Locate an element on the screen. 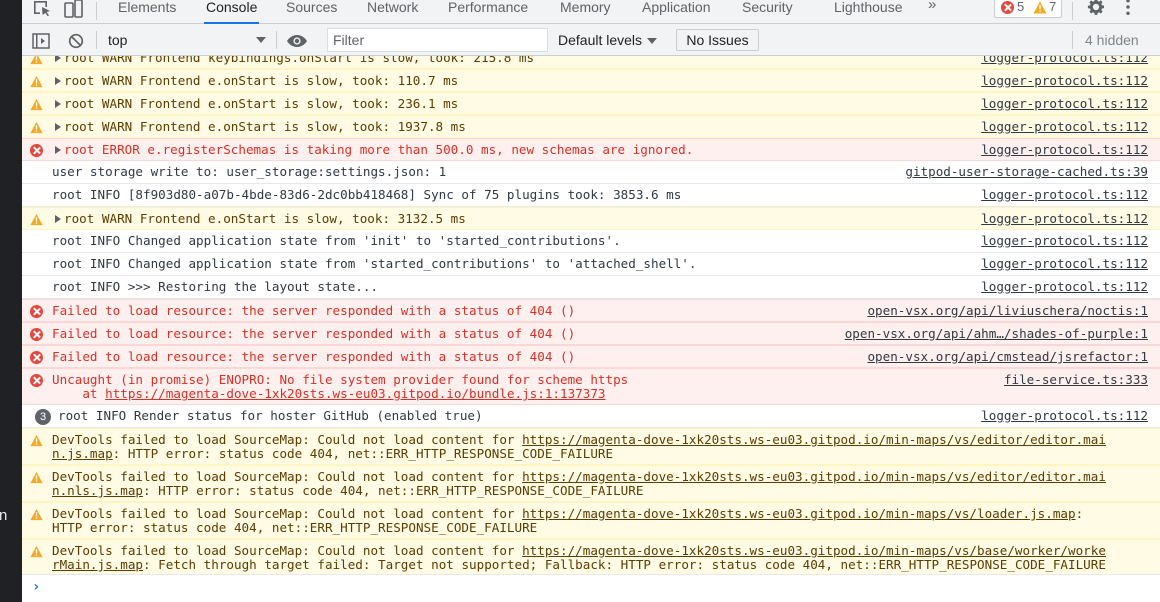  issue-counter-button: 5 7 is located at coordinates (1028, 9).